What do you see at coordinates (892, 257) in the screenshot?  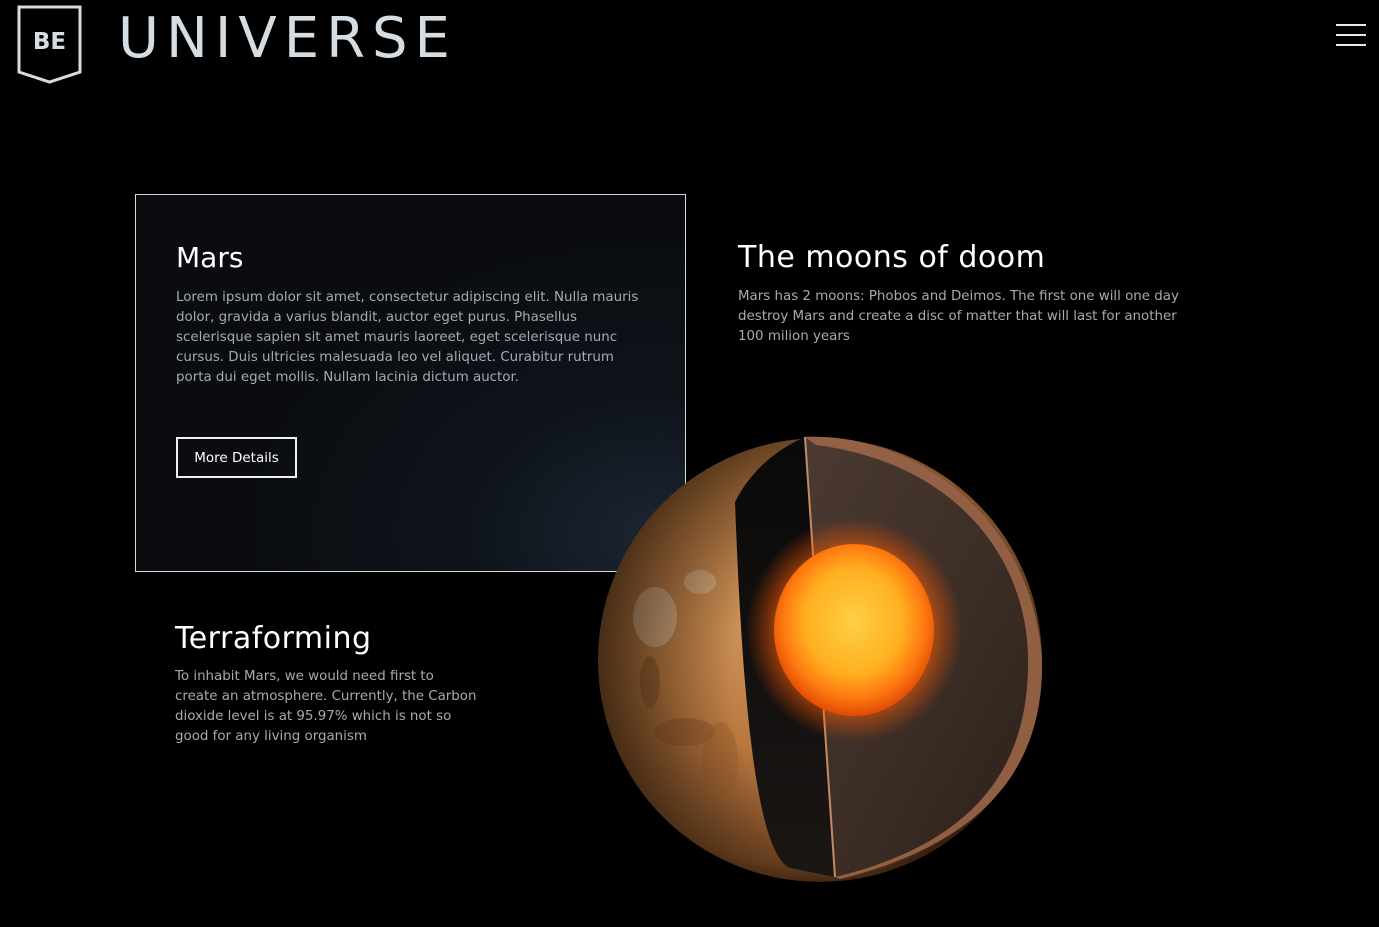 I see `moons-heading: The moons of doom` at bounding box center [892, 257].